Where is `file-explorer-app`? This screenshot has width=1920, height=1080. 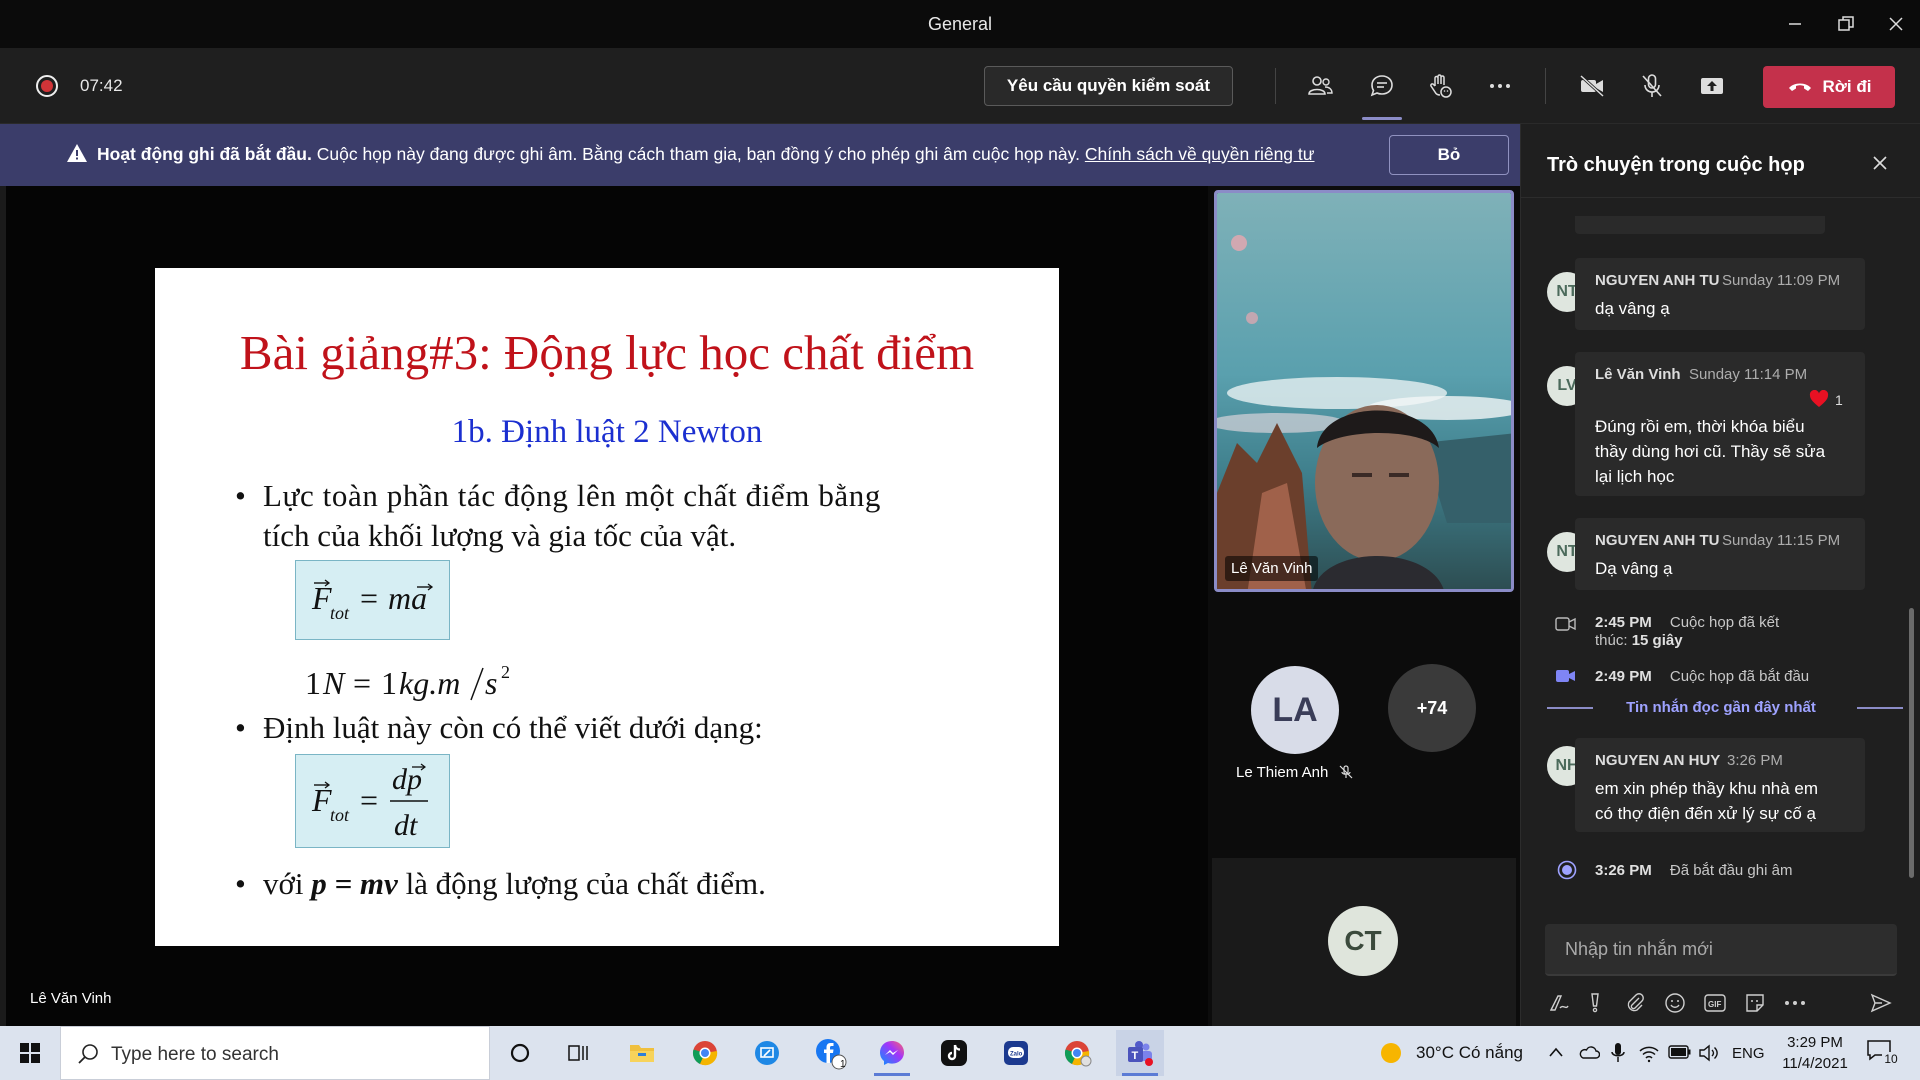
file-explorer-app is located at coordinates (642, 1053).